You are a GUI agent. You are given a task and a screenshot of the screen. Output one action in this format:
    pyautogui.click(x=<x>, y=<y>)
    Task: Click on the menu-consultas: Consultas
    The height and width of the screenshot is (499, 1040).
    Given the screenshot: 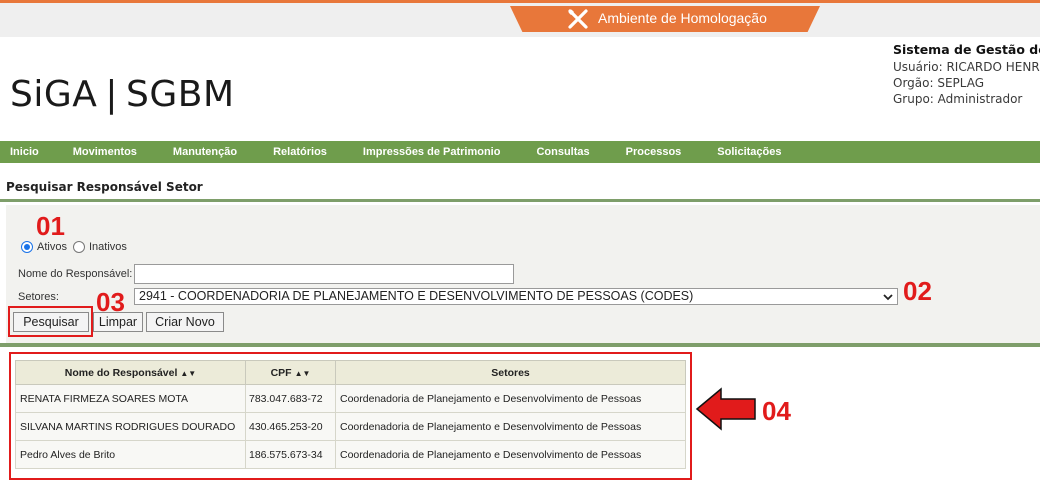 What is the action you would take?
    pyautogui.click(x=562, y=152)
    